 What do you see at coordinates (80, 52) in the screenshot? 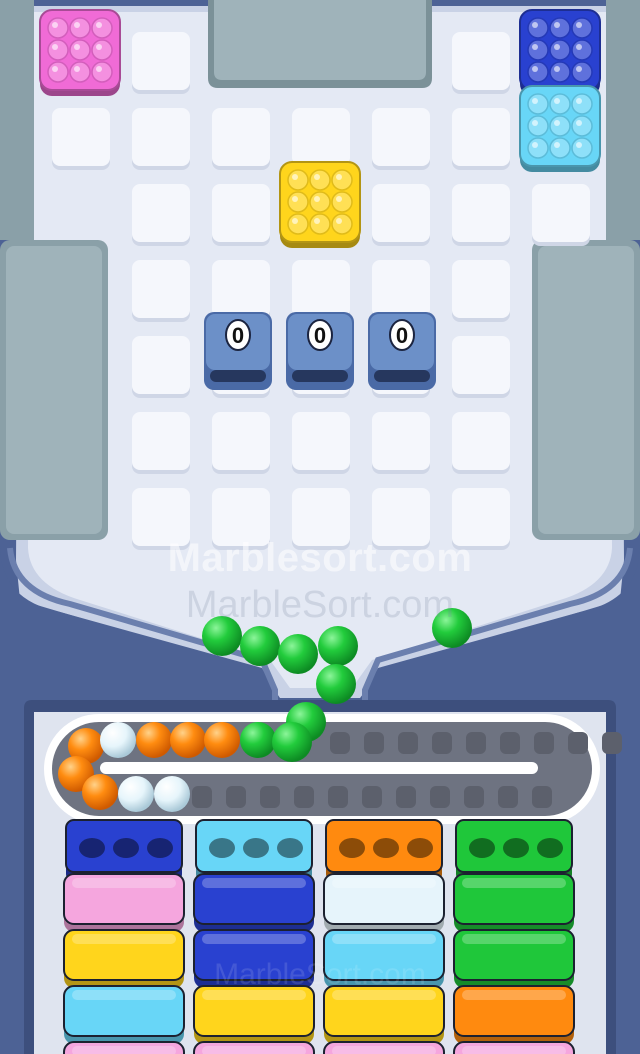
I see `marble-block-magenta` at bounding box center [80, 52].